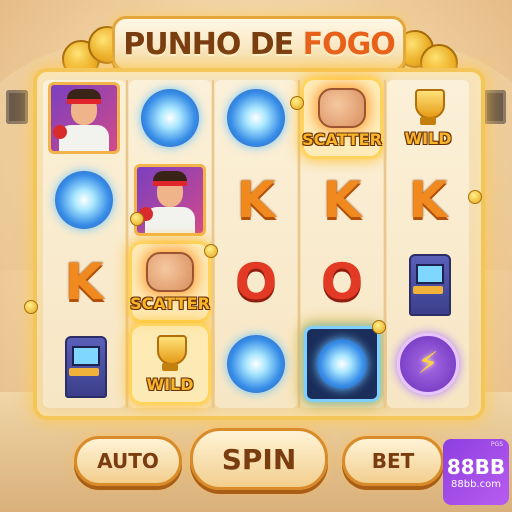  I want to click on auto-button: AUTO, so click(128, 461).